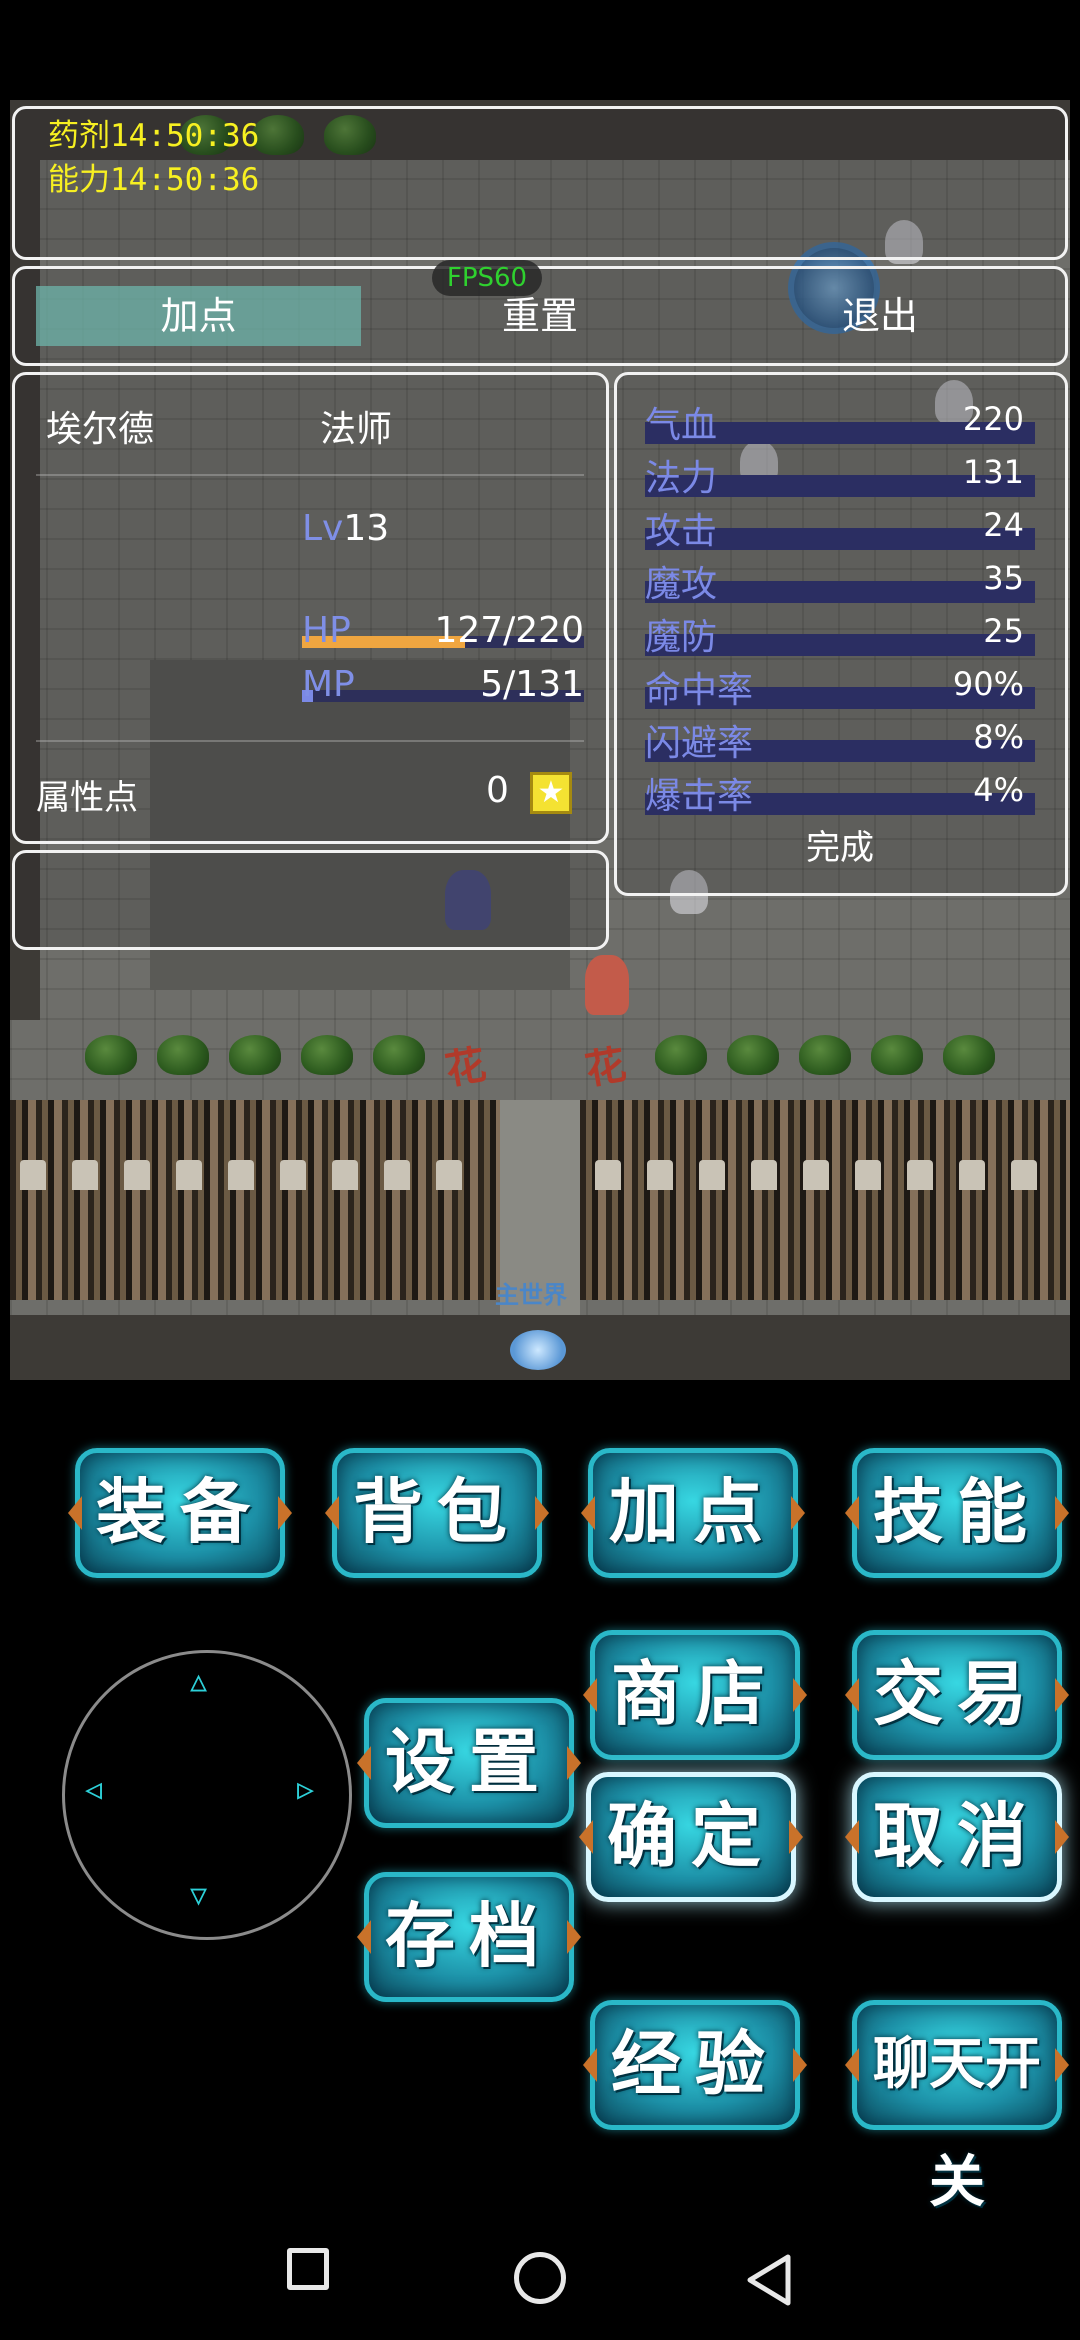 This screenshot has height=2340, width=1080. I want to click on mp-label: MP, so click(328, 684).